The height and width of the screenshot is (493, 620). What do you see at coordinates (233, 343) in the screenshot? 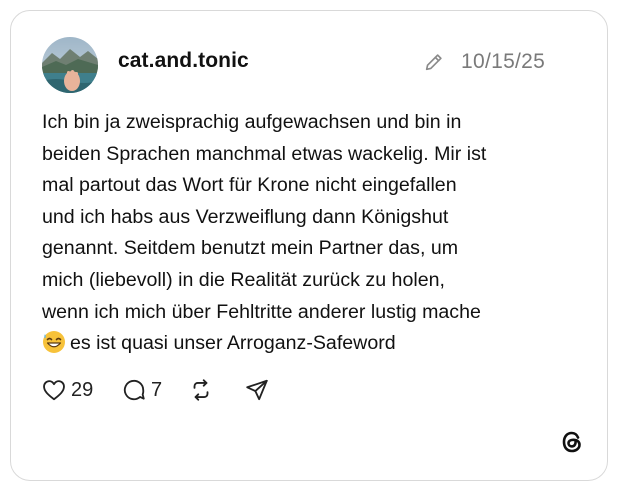
I see `post-text-line: es ist quasi unser Arroganz-Safeword` at bounding box center [233, 343].